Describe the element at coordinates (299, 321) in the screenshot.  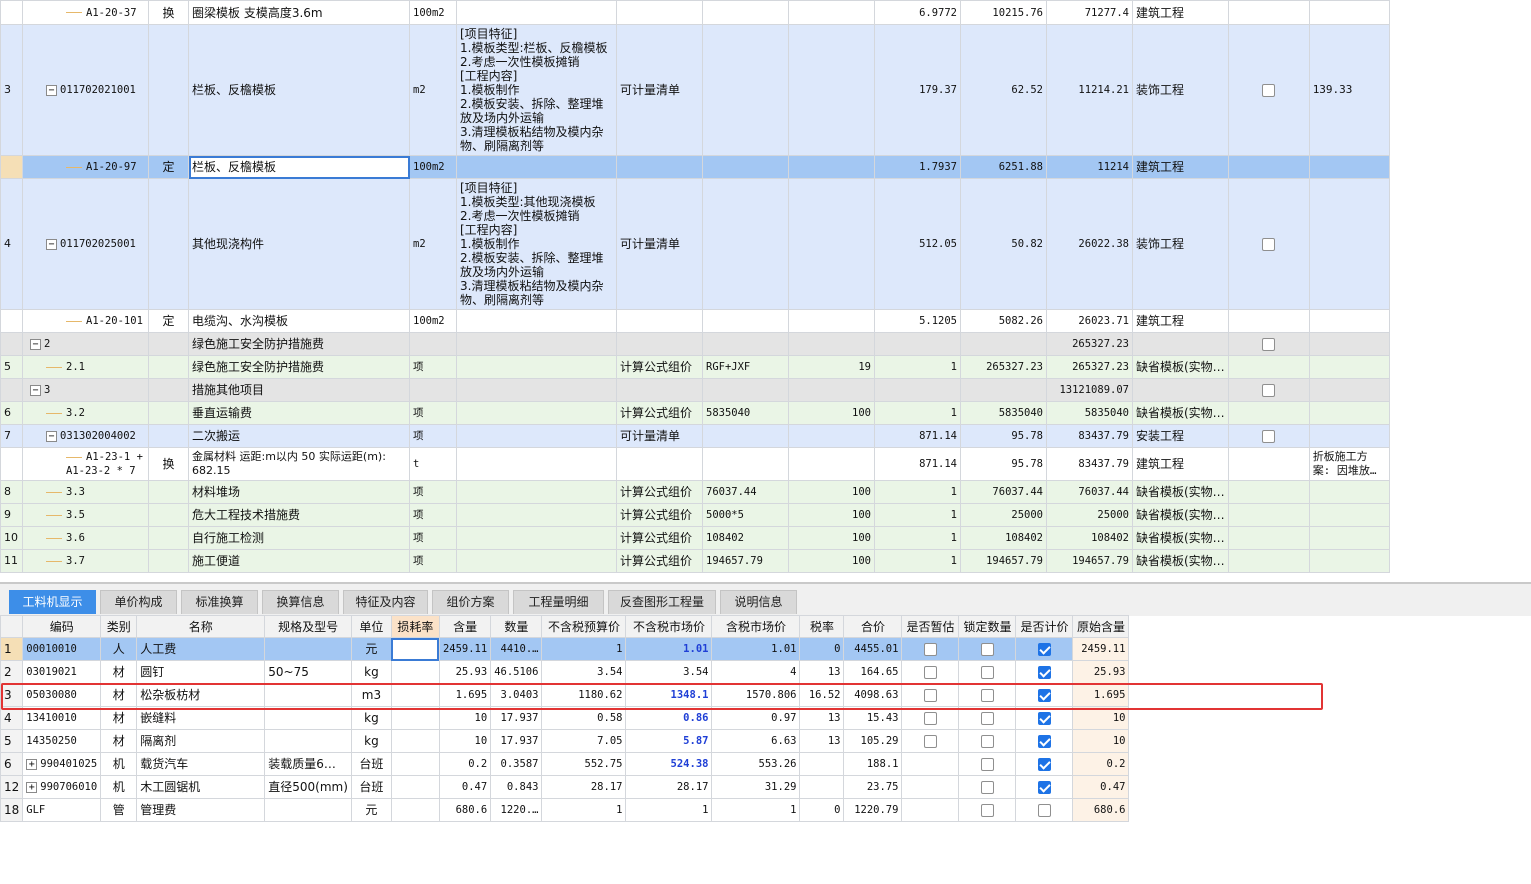
I see `item-name: 电缆沟、水沟模板` at that location.